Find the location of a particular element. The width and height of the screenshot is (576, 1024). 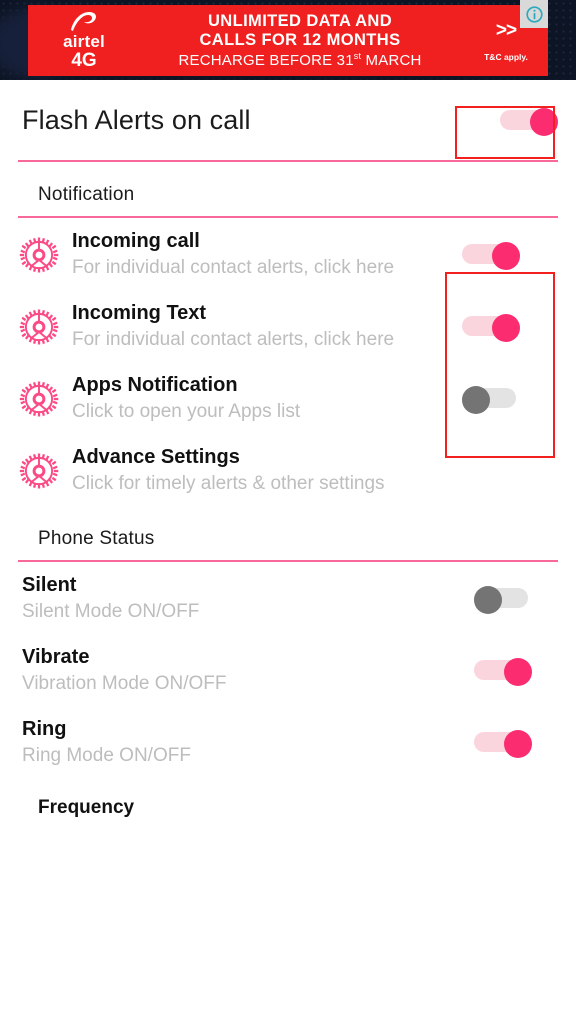

list-item-subtitle: Ring Mode ON/OFF is located at coordinates (106, 756).